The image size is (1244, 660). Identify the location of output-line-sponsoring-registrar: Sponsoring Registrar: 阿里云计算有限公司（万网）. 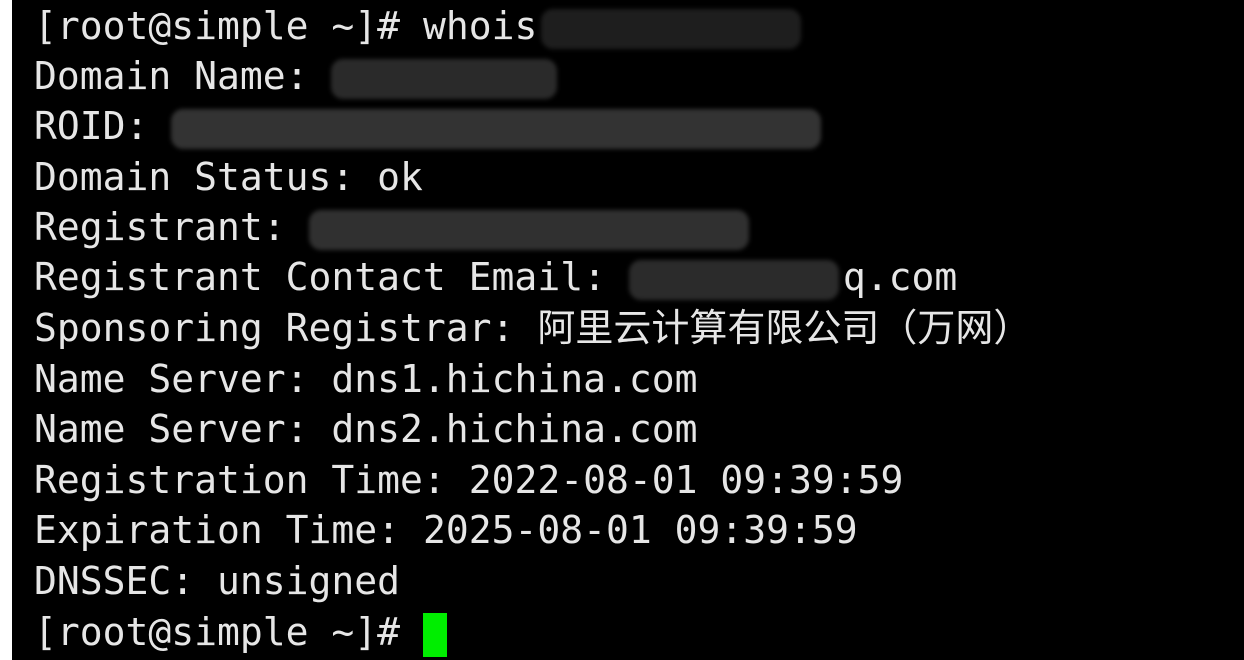
(532, 328).